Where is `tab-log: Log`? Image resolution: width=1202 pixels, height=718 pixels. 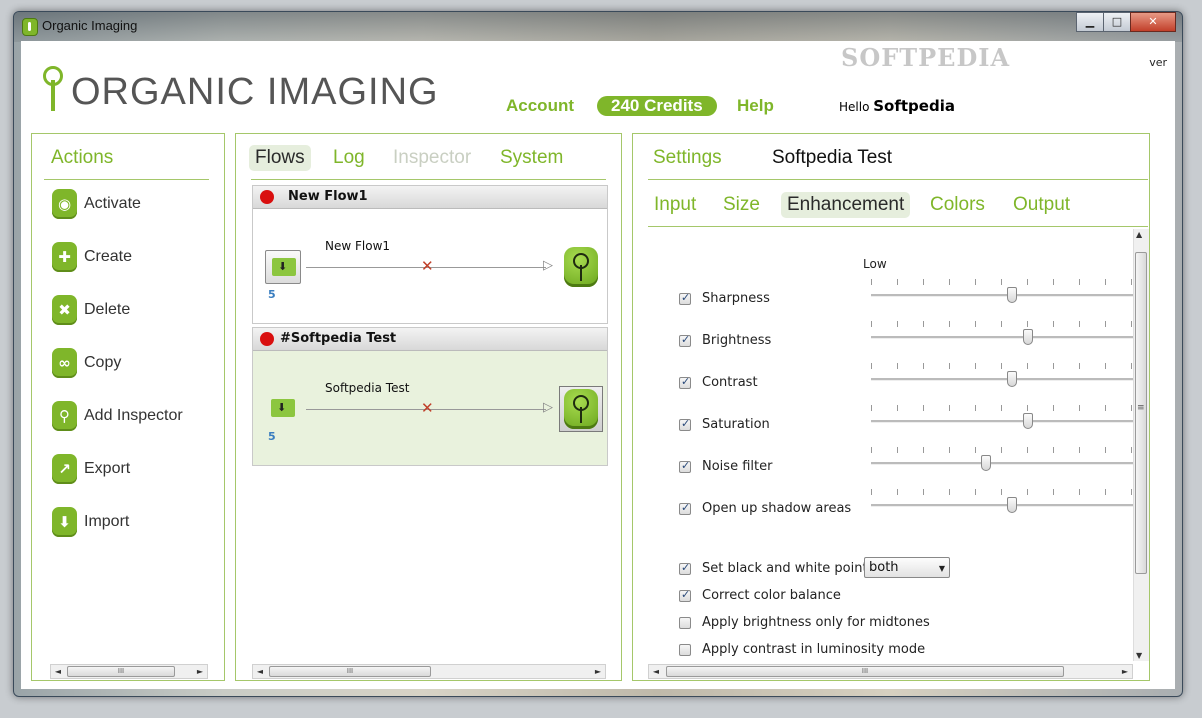
tab-log: Log is located at coordinates (349, 158).